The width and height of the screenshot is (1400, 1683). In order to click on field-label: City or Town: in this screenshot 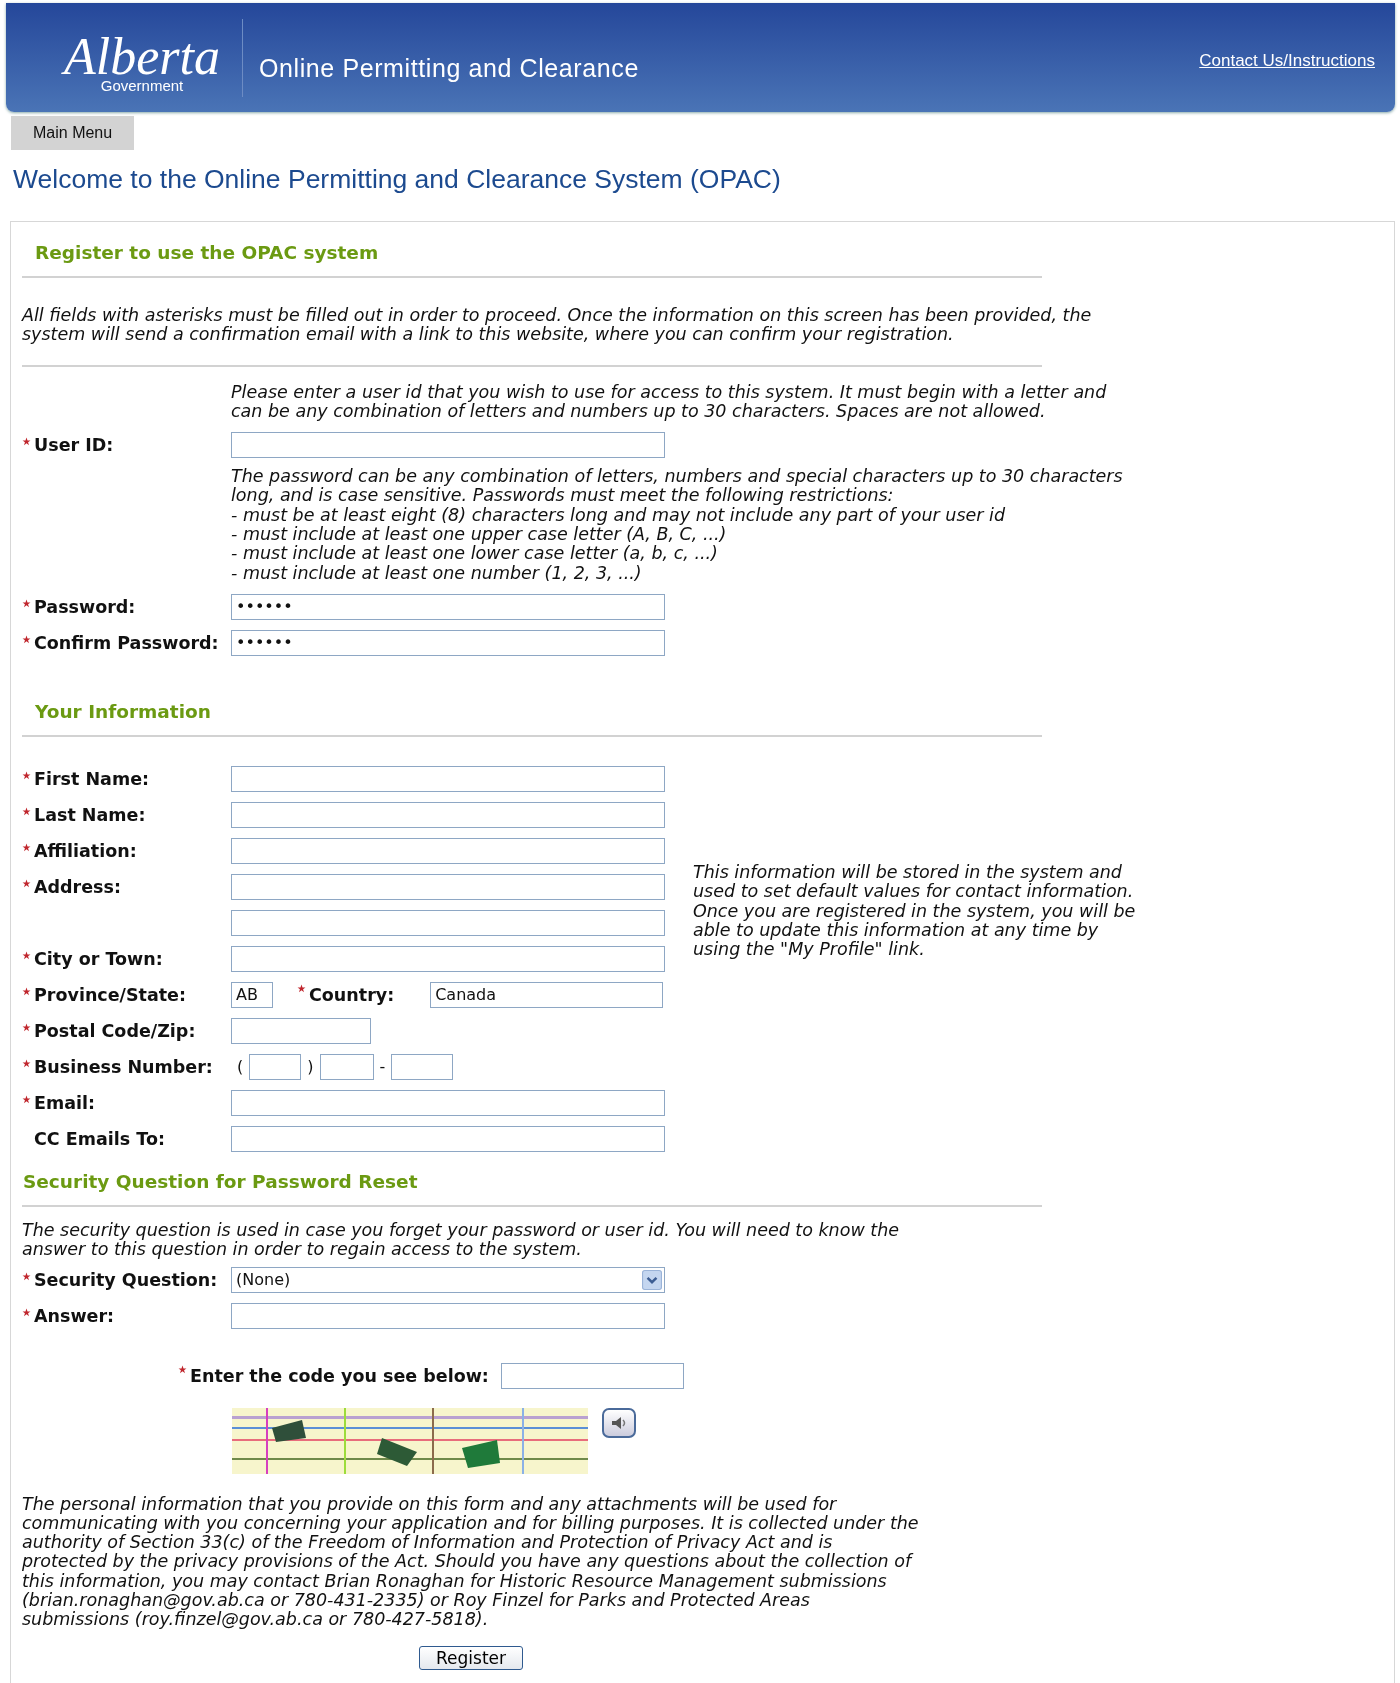, I will do `click(98, 958)`.